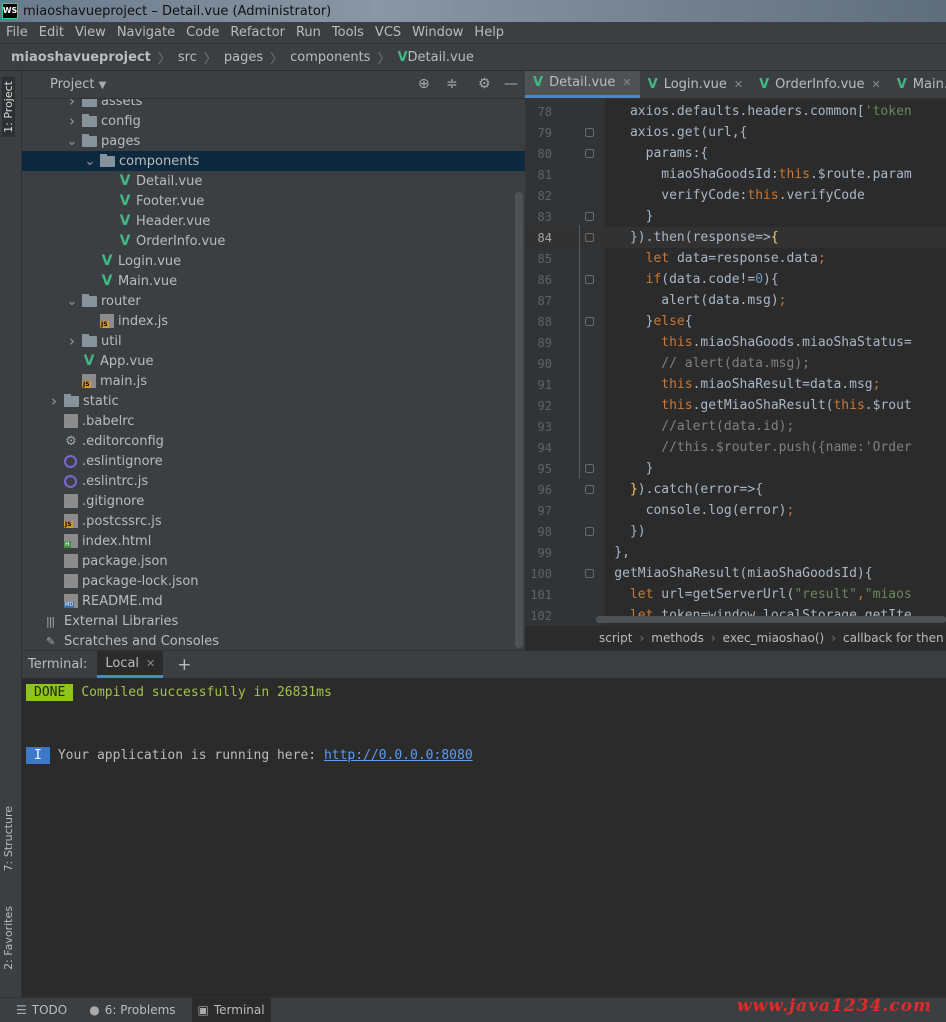 The height and width of the screenshot is (1022, 946). I want to click on tree-item: .postcssrc.js, so click(273, 521).